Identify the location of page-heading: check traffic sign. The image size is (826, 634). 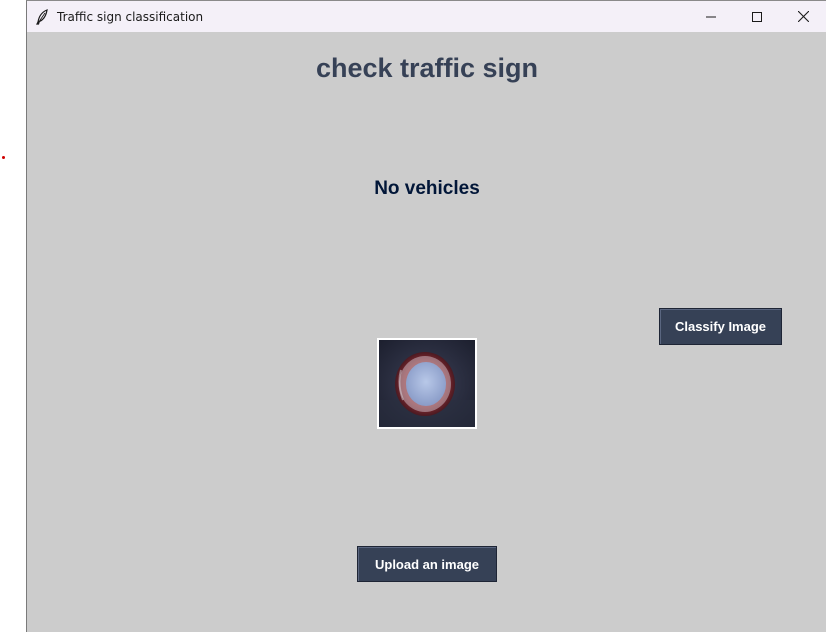
(427, 68).